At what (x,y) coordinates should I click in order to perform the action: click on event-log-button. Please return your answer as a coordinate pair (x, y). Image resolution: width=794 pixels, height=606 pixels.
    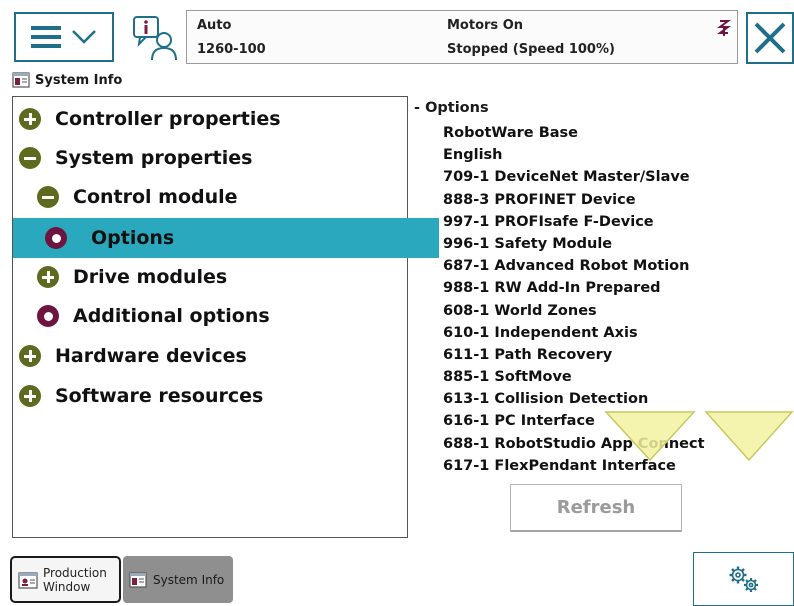
    Looking at the image, I should click on (154, 38).